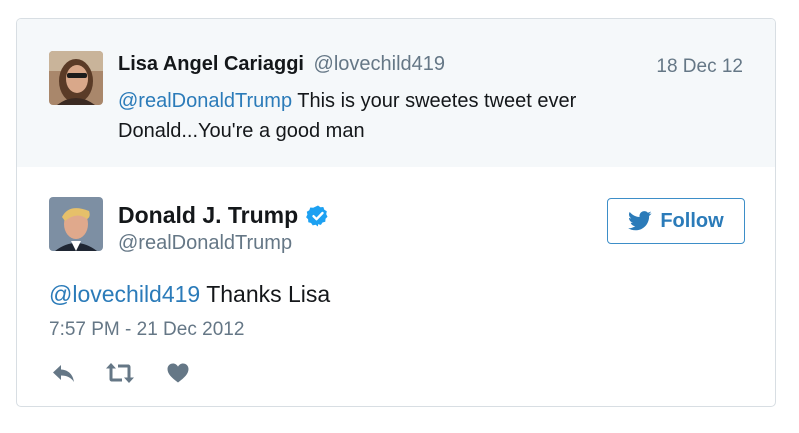  I want to click on parent-author-name: Lisa Angel Cariaggi, so click(211, 64).